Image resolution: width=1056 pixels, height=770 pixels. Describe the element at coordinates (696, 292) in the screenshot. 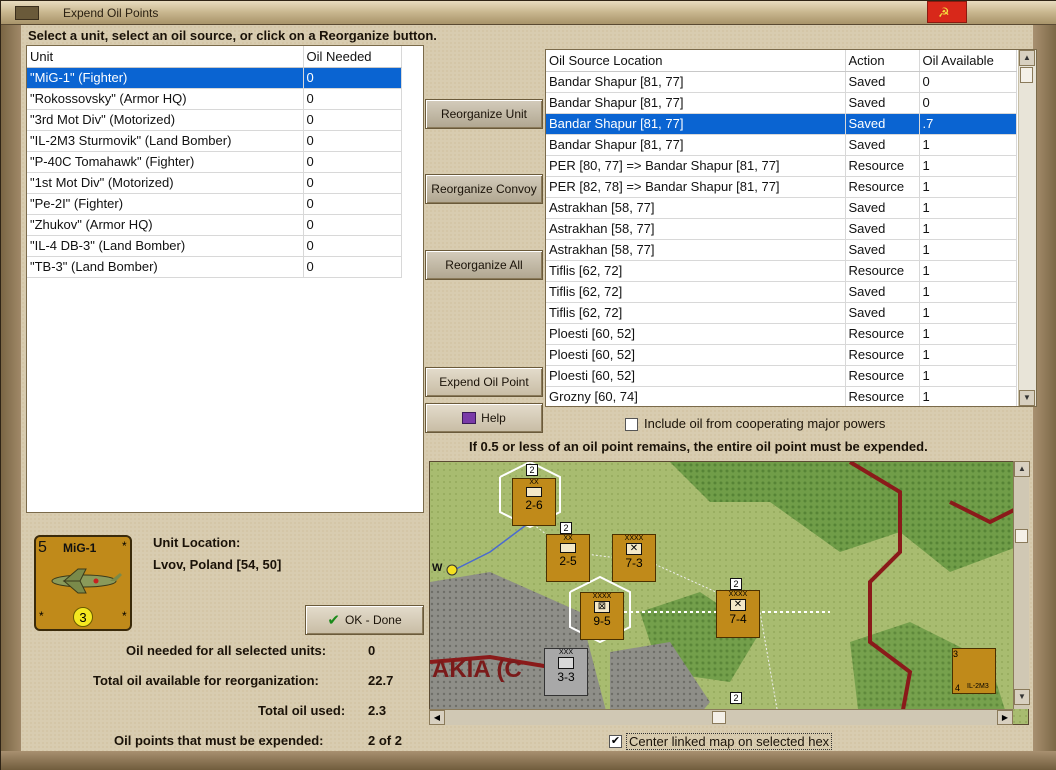

I see `oil-source-cell: Tiflis [62, 72]` at that location.